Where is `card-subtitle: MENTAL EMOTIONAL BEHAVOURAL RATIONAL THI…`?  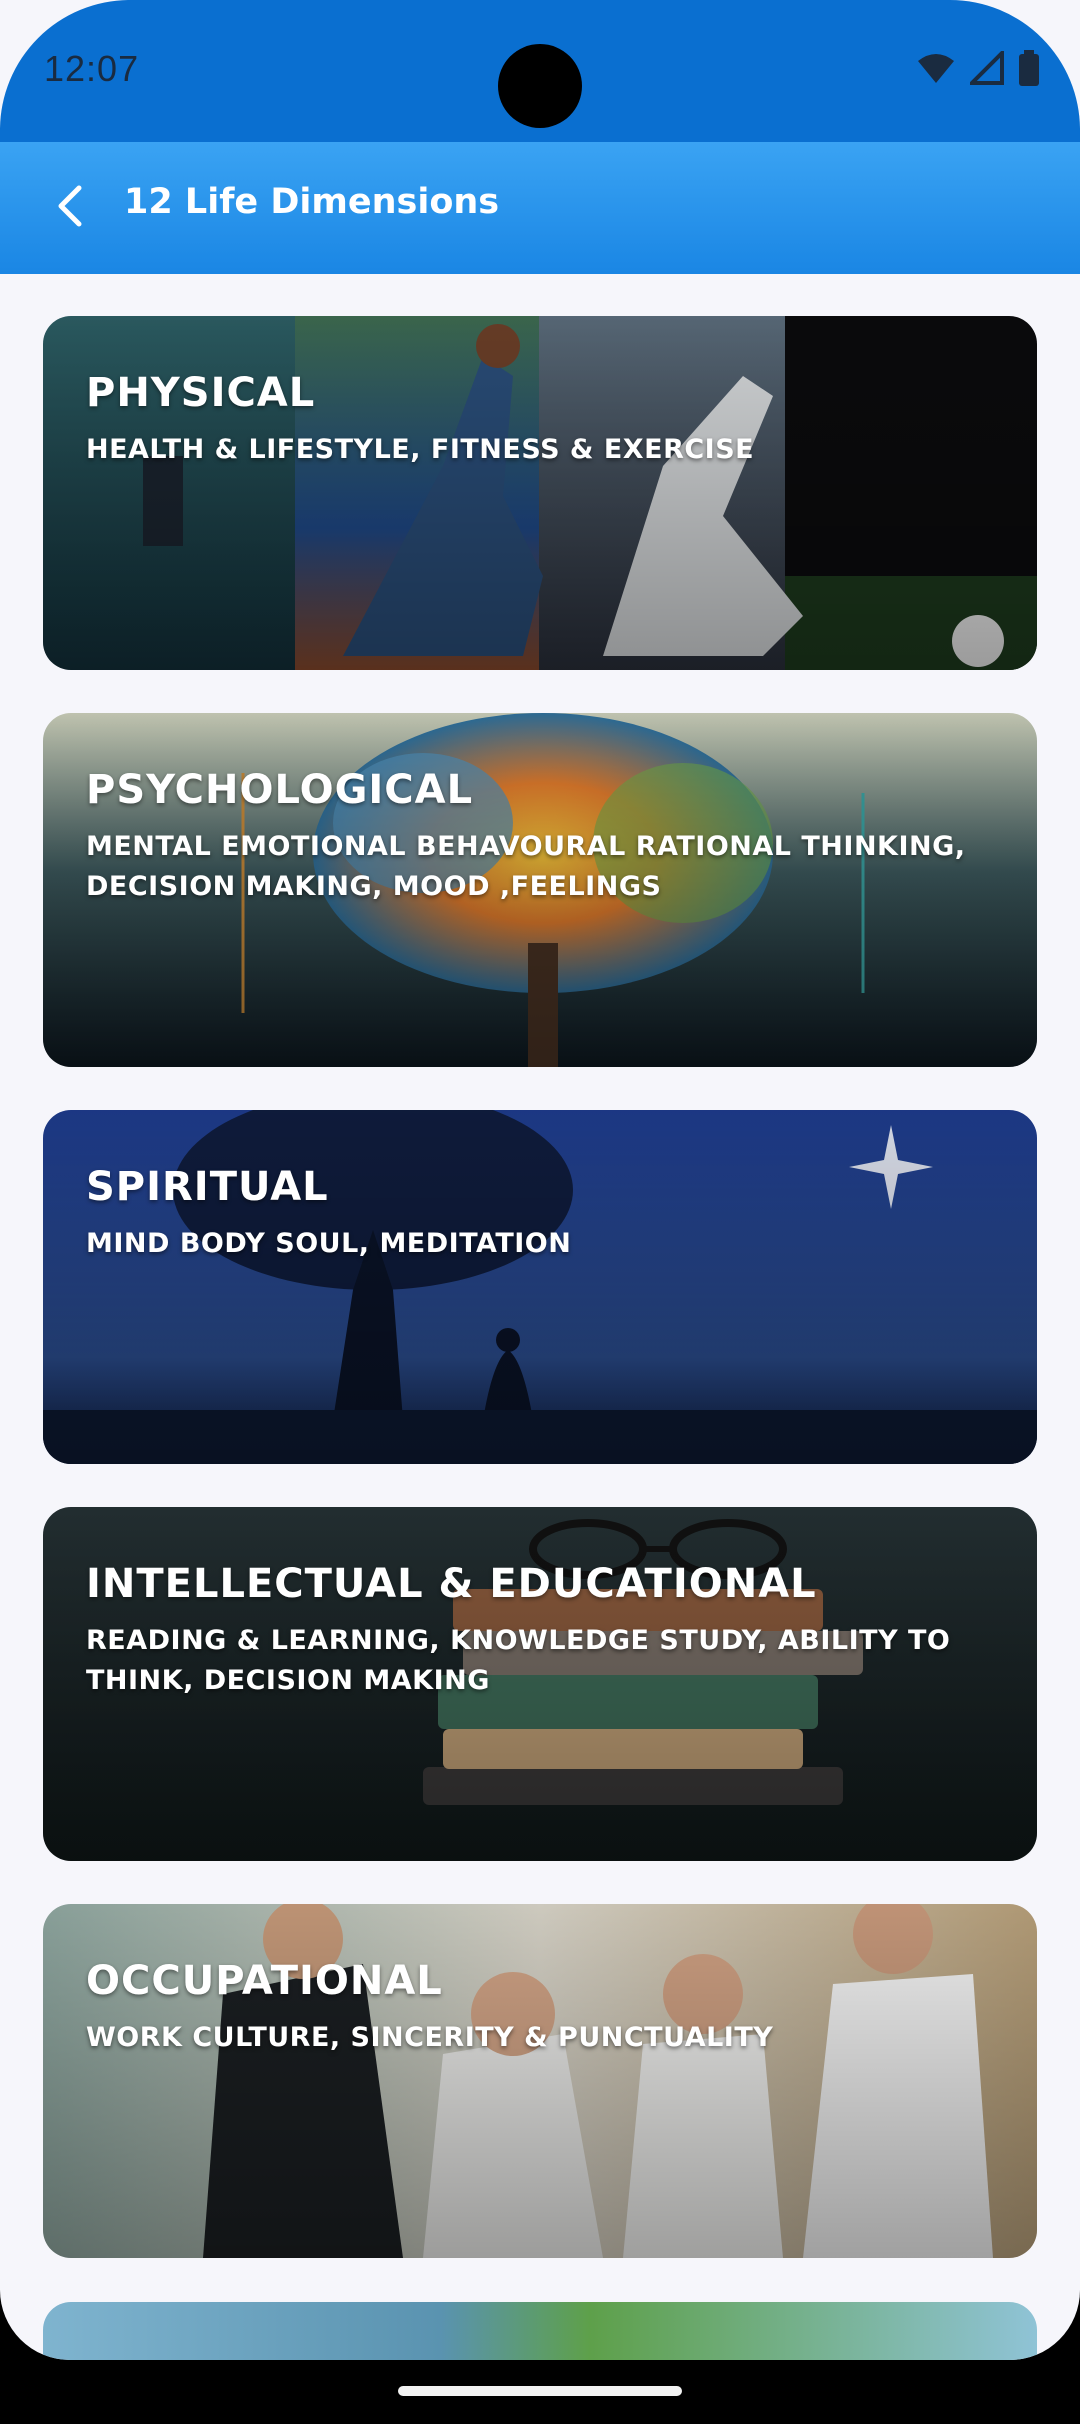
card-subtitle: MENTAL EMOTIONAL BEHAVOURAL RATIONAL THI… is located at coordinates (526, 866).